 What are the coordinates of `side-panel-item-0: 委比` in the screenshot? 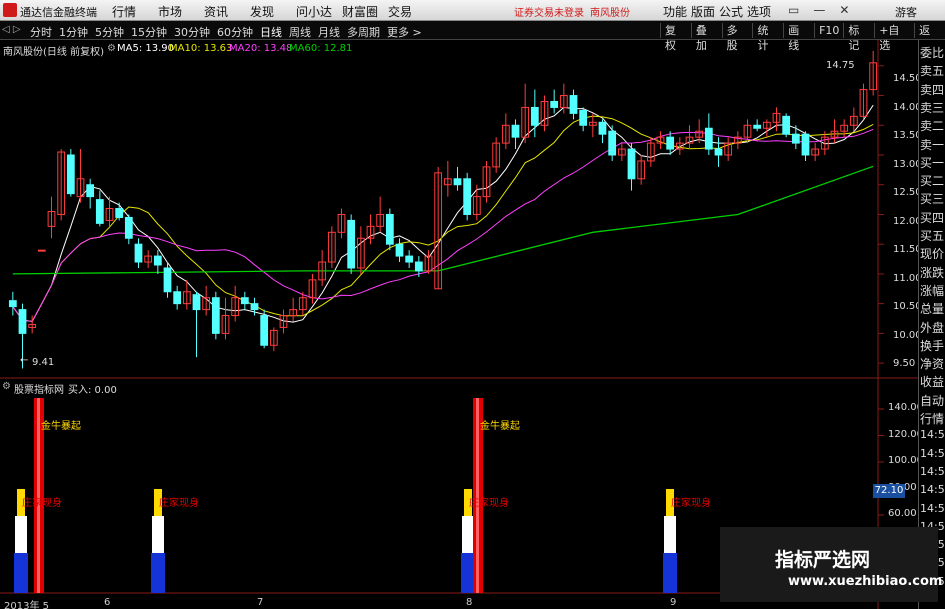 It's located at (932, 53).